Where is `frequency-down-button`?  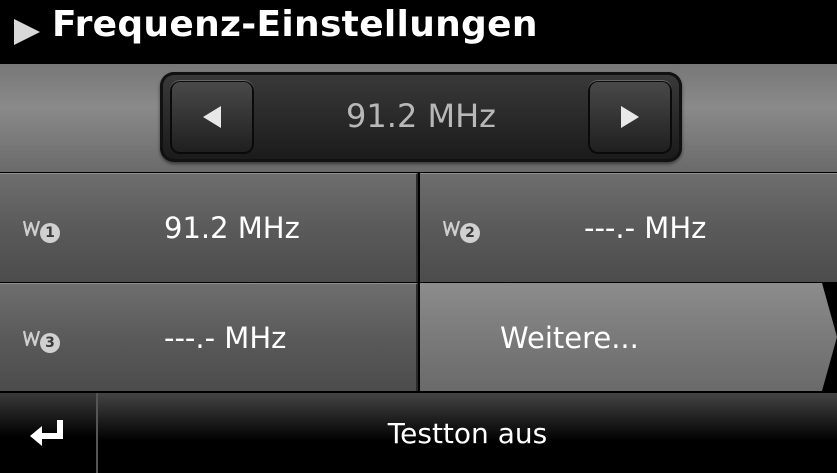 frequency-down-button is located at coordinates (212, 117).